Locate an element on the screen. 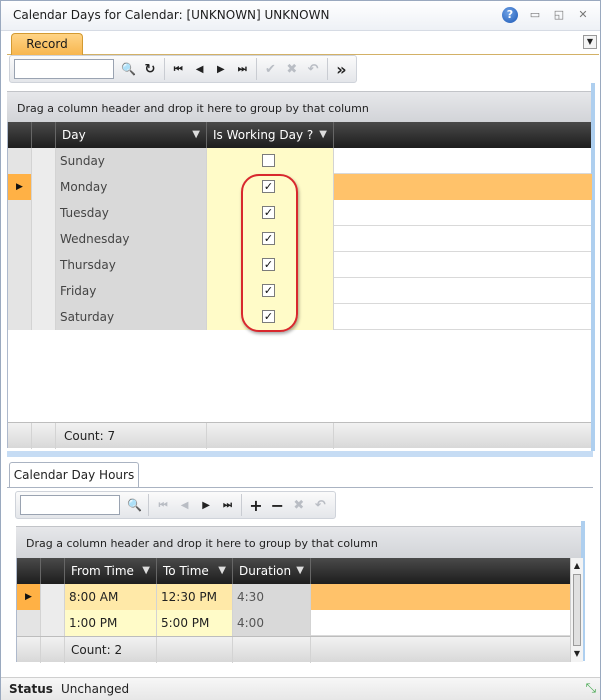  close-icon: ✕ is located at coordinates (583, 15).